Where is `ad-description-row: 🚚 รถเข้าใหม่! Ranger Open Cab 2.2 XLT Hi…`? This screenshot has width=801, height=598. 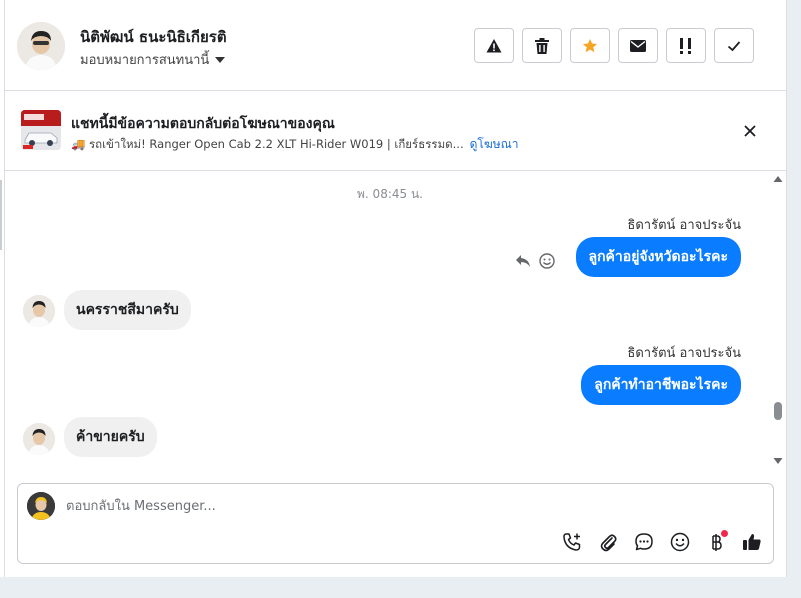 ad-description-row: 🚚 รถเข้าใหม่! Ranger Open Cab 2.2 XLT Hi… is located at coordinates (295, 144).